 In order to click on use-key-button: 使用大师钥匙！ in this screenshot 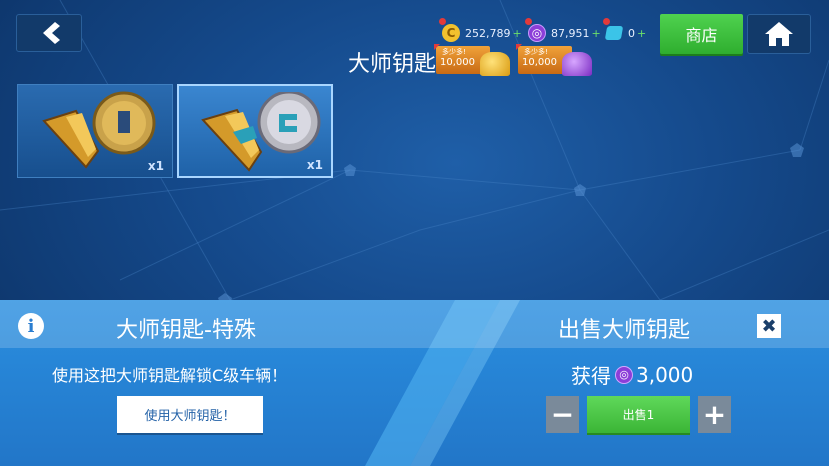, I will do `click(190, 414)`.